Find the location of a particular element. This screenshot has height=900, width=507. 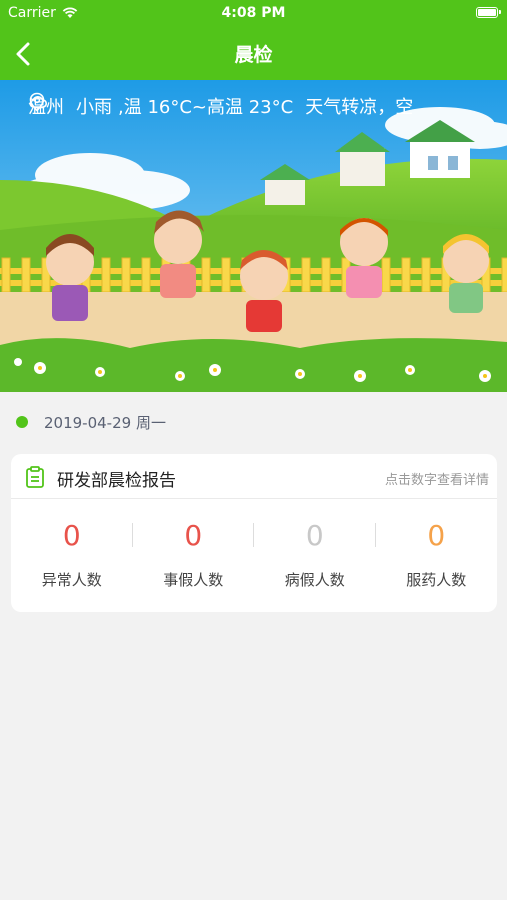

stat-abnormal-label: 异常人数 is located at coordinates (71, 580).